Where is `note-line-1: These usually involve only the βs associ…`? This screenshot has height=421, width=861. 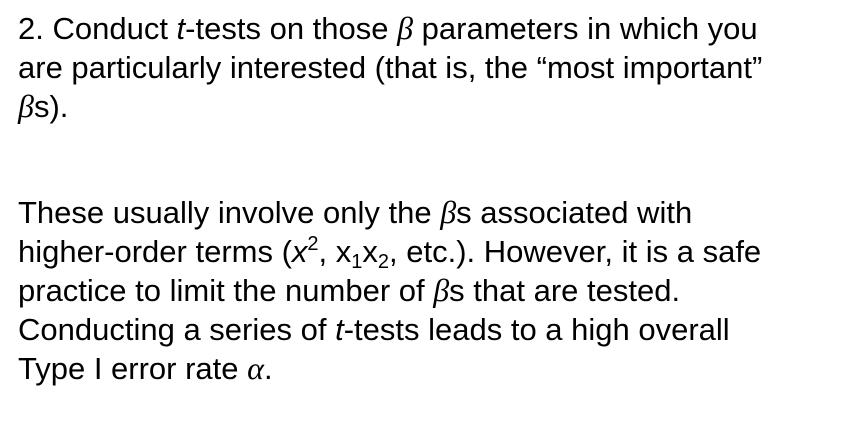
note-line-1: These usually involve only the βs associ… is located at coordinates (433, 212).